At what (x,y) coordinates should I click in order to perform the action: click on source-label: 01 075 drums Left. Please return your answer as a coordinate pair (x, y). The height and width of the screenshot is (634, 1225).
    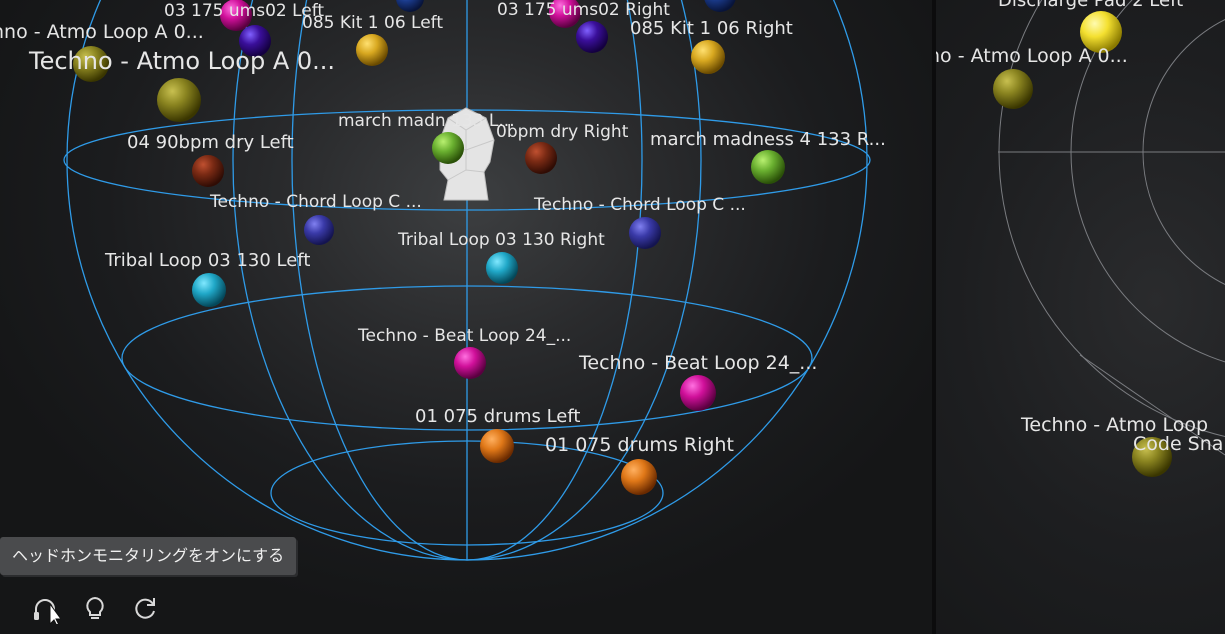
    Looking at the image, I should click on (497, 416).